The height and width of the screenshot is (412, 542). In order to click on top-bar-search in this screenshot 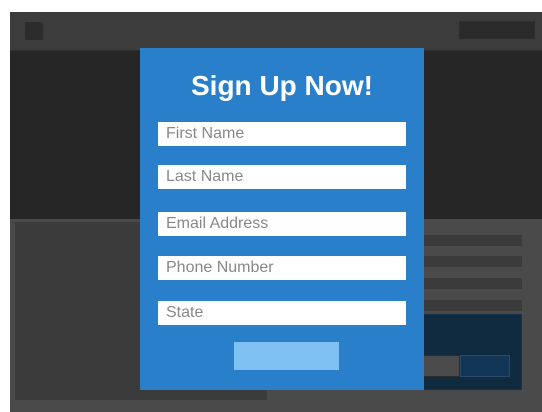, I will do `click(497, 30)`.